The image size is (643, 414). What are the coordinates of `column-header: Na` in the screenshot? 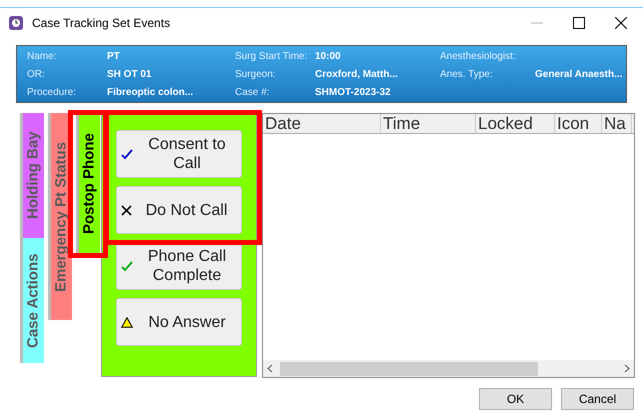 It's located at (617, 123).